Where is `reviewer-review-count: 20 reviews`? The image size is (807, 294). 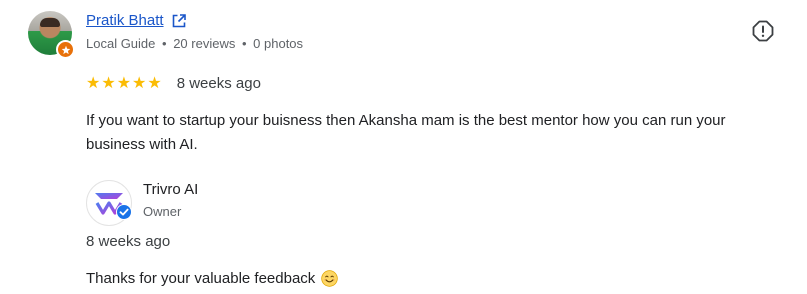 reviewer-review-count: 20 reviews is located at coordinates (204, 43).